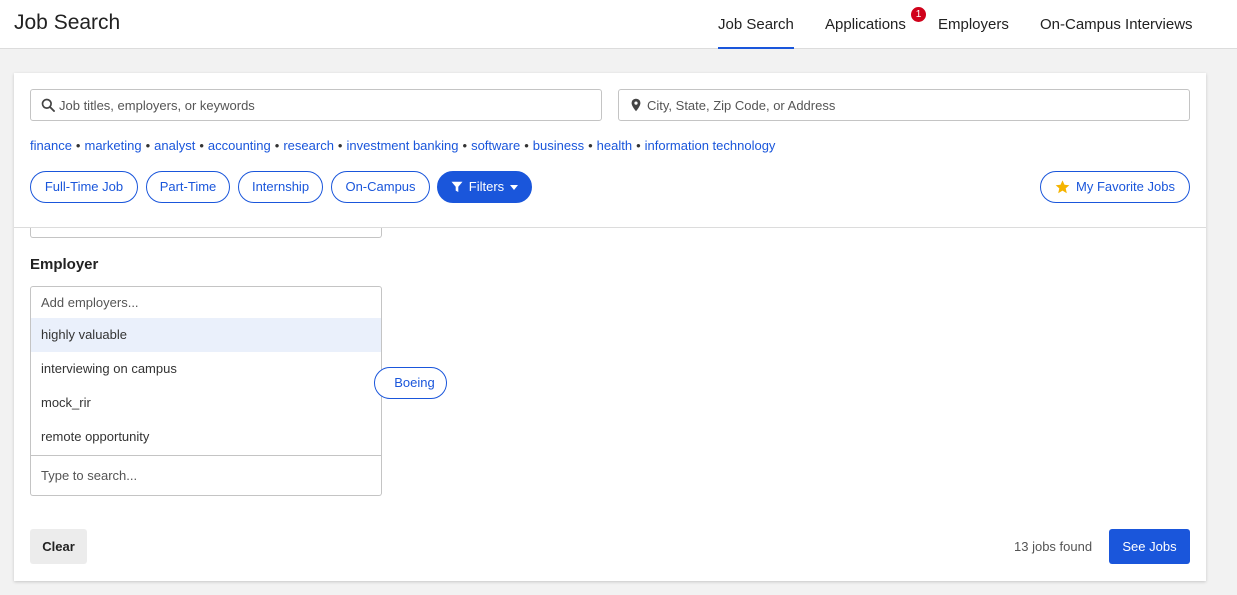  I want to click on dropdown-search-box, so click(206, 475).